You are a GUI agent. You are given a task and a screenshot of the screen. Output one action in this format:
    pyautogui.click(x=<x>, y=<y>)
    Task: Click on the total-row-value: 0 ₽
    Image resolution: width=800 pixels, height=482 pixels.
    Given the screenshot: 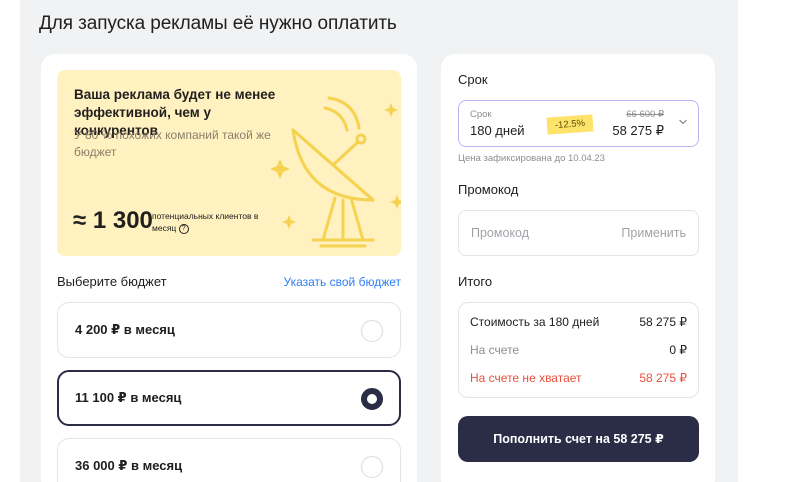 What is the action you would take?
    pyautogui.click(x=678, y=350)
    